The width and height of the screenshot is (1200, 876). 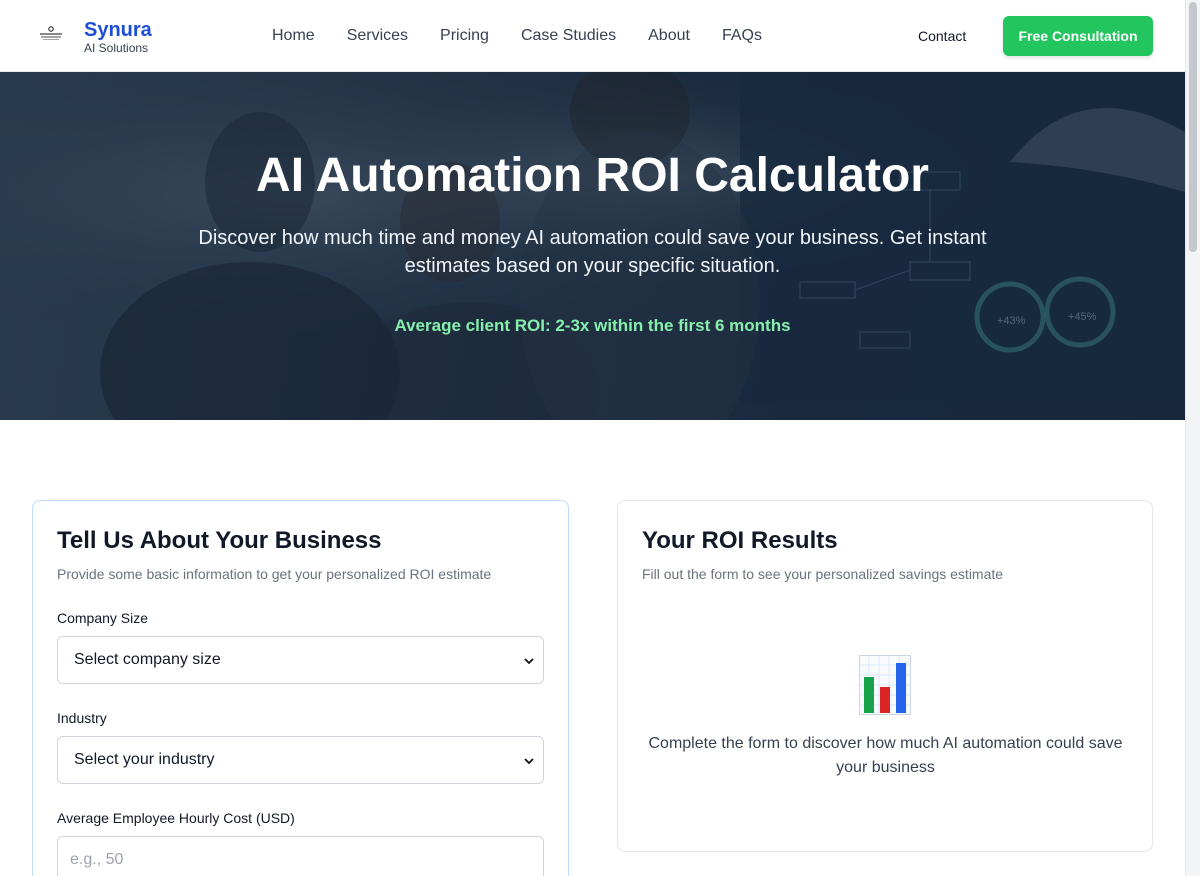 What do you see at coordinates (300, 660) in the screenshot?
I see `company-size-select: Select company size` at bounding box center [300, 660].